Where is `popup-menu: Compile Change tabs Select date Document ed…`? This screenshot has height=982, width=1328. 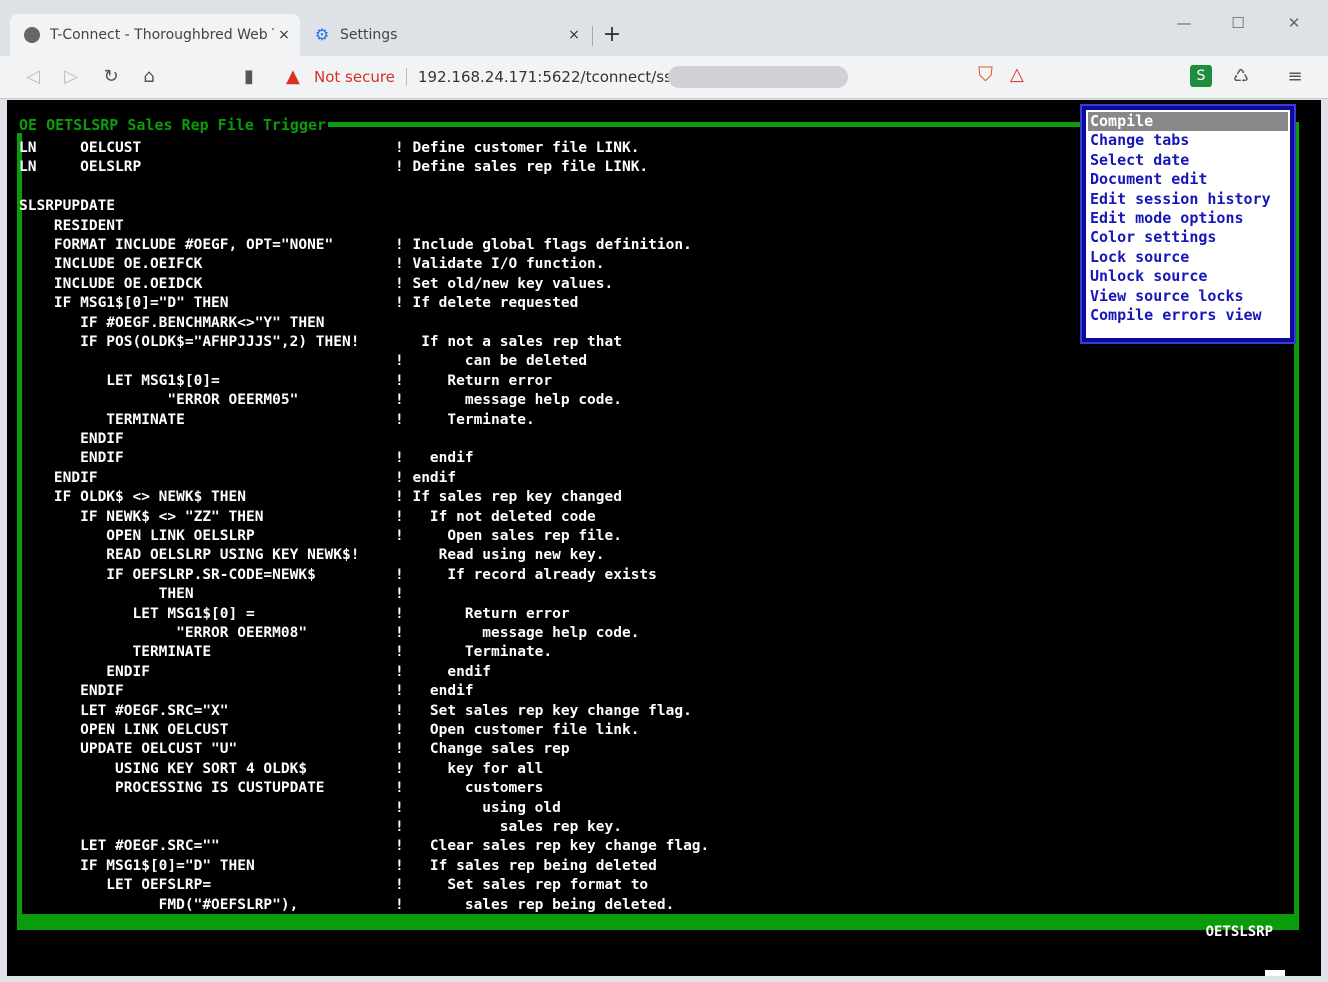
popup-menu: Compile Change tabs Select date Document ed… is located at coordinates (1188, 224).